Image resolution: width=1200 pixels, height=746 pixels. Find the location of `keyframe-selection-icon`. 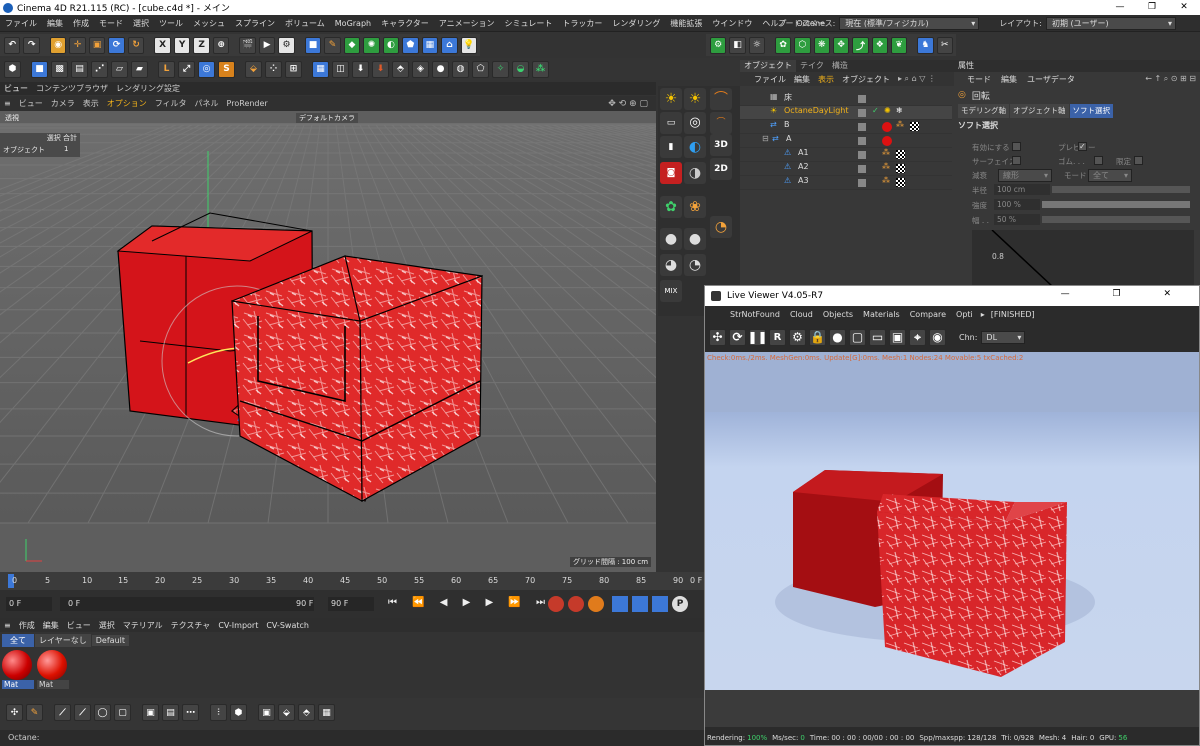

keyframe-selection-icon is located at coordinates (596, 604).